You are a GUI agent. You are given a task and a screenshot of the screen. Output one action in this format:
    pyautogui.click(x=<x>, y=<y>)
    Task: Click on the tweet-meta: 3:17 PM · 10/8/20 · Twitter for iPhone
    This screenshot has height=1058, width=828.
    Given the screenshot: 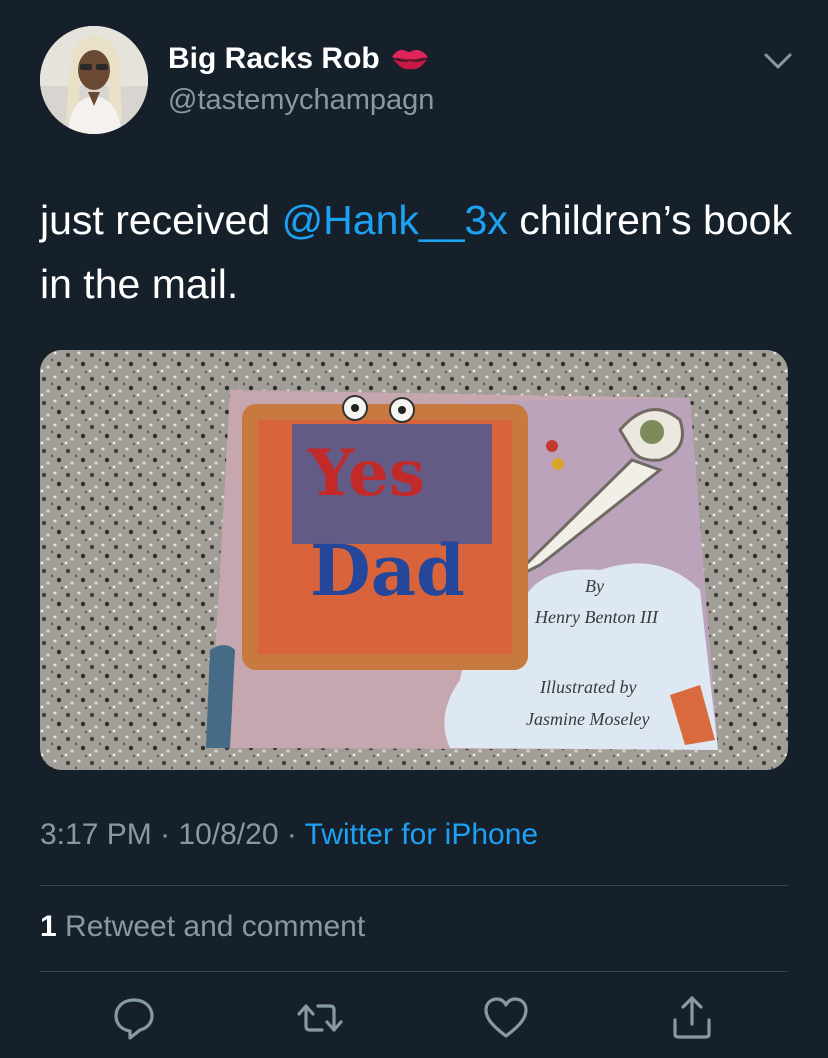 What is the action you would take?
    pyautogui.click(x=289, y=835)
    